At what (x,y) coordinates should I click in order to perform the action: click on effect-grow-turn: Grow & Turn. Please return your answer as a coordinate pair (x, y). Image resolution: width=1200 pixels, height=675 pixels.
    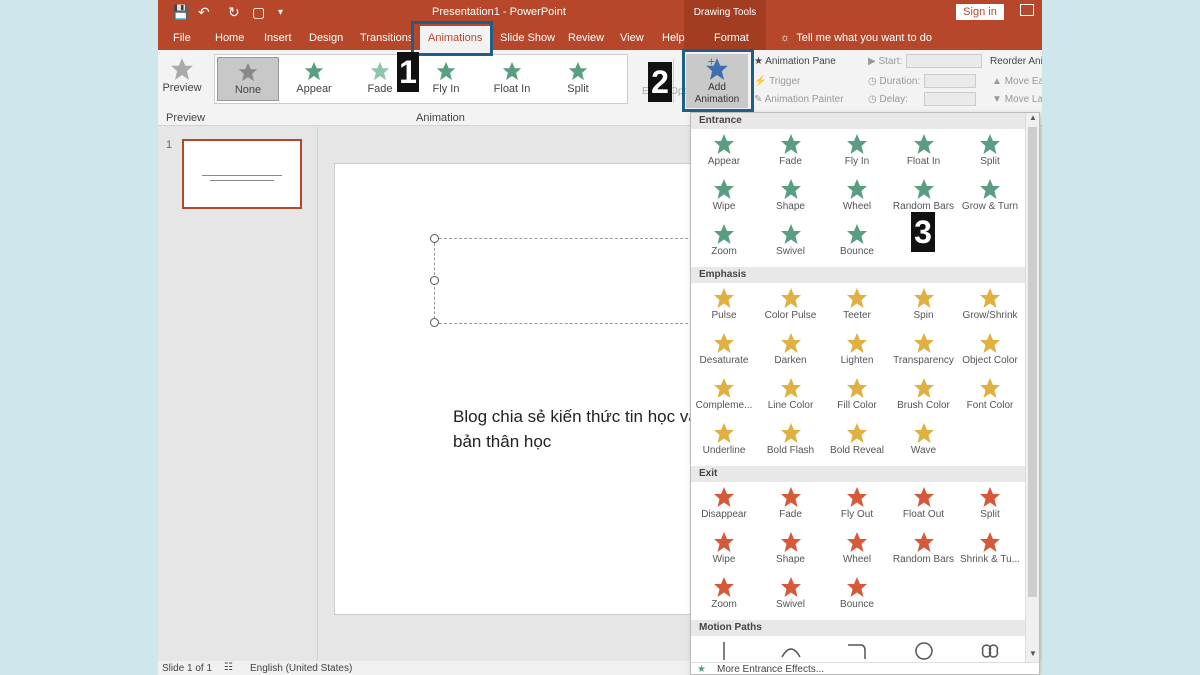
    Looking at the image, I should click on (990, 198).